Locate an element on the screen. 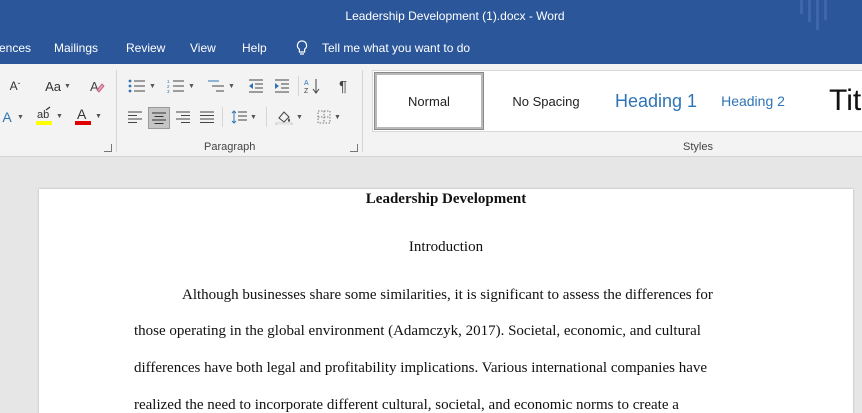 Image resolution: width=862 pixels, height=413 pixels. justify-icon is located at coordinates (207, 117).